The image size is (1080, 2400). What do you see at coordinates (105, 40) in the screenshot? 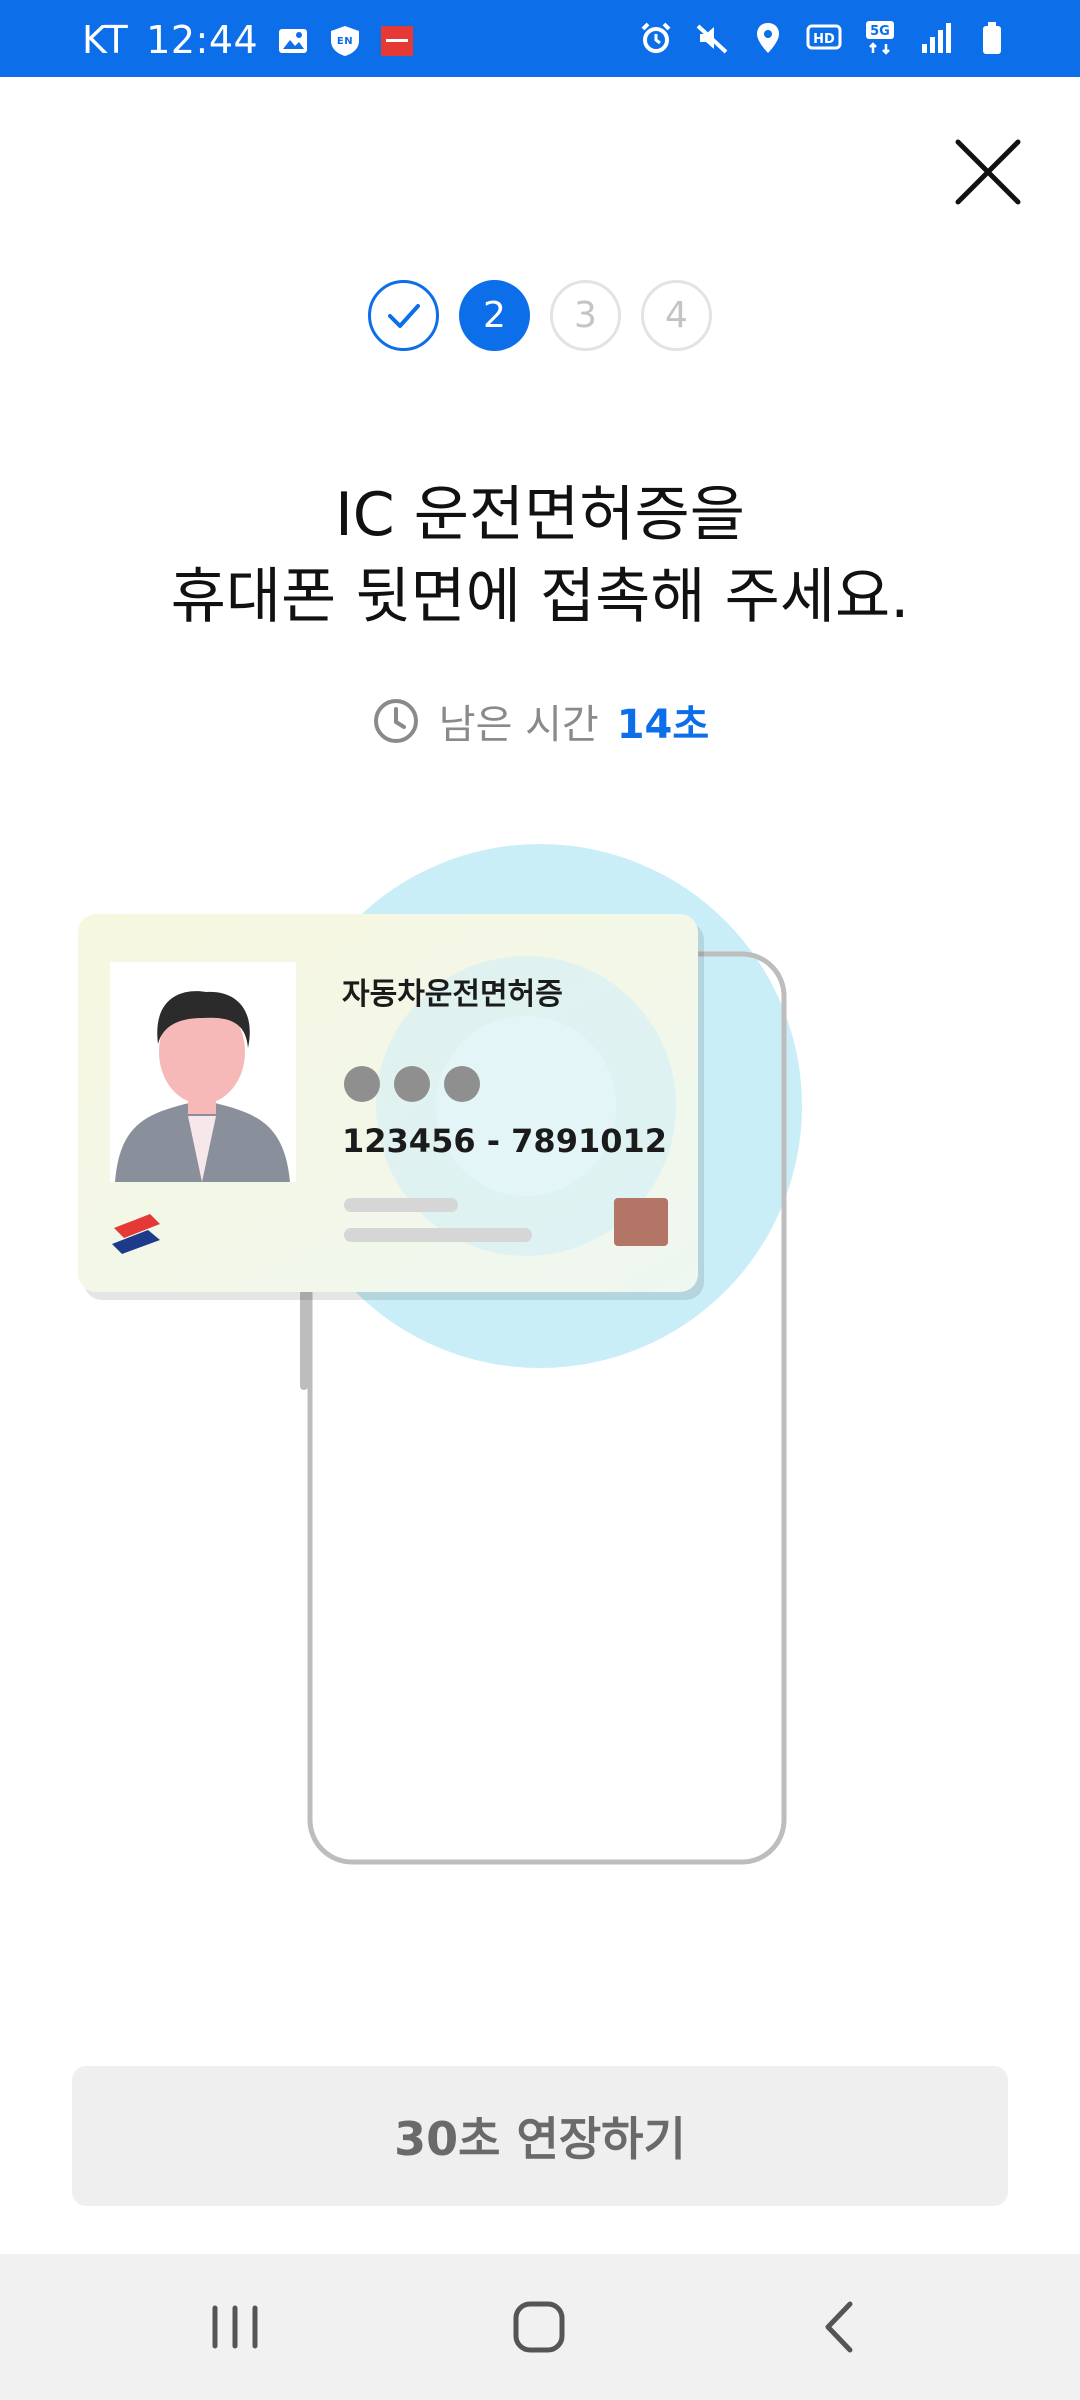
I see `carrier-label: KT` at bounding box center [105, 40].